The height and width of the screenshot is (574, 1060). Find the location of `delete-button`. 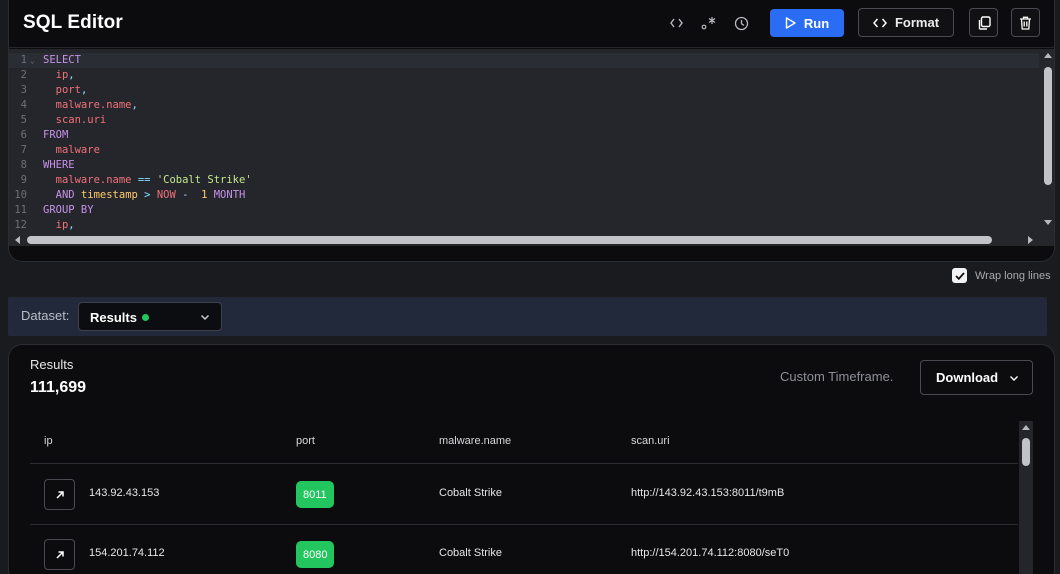

delete-button is located at coordinates (1025, 22).